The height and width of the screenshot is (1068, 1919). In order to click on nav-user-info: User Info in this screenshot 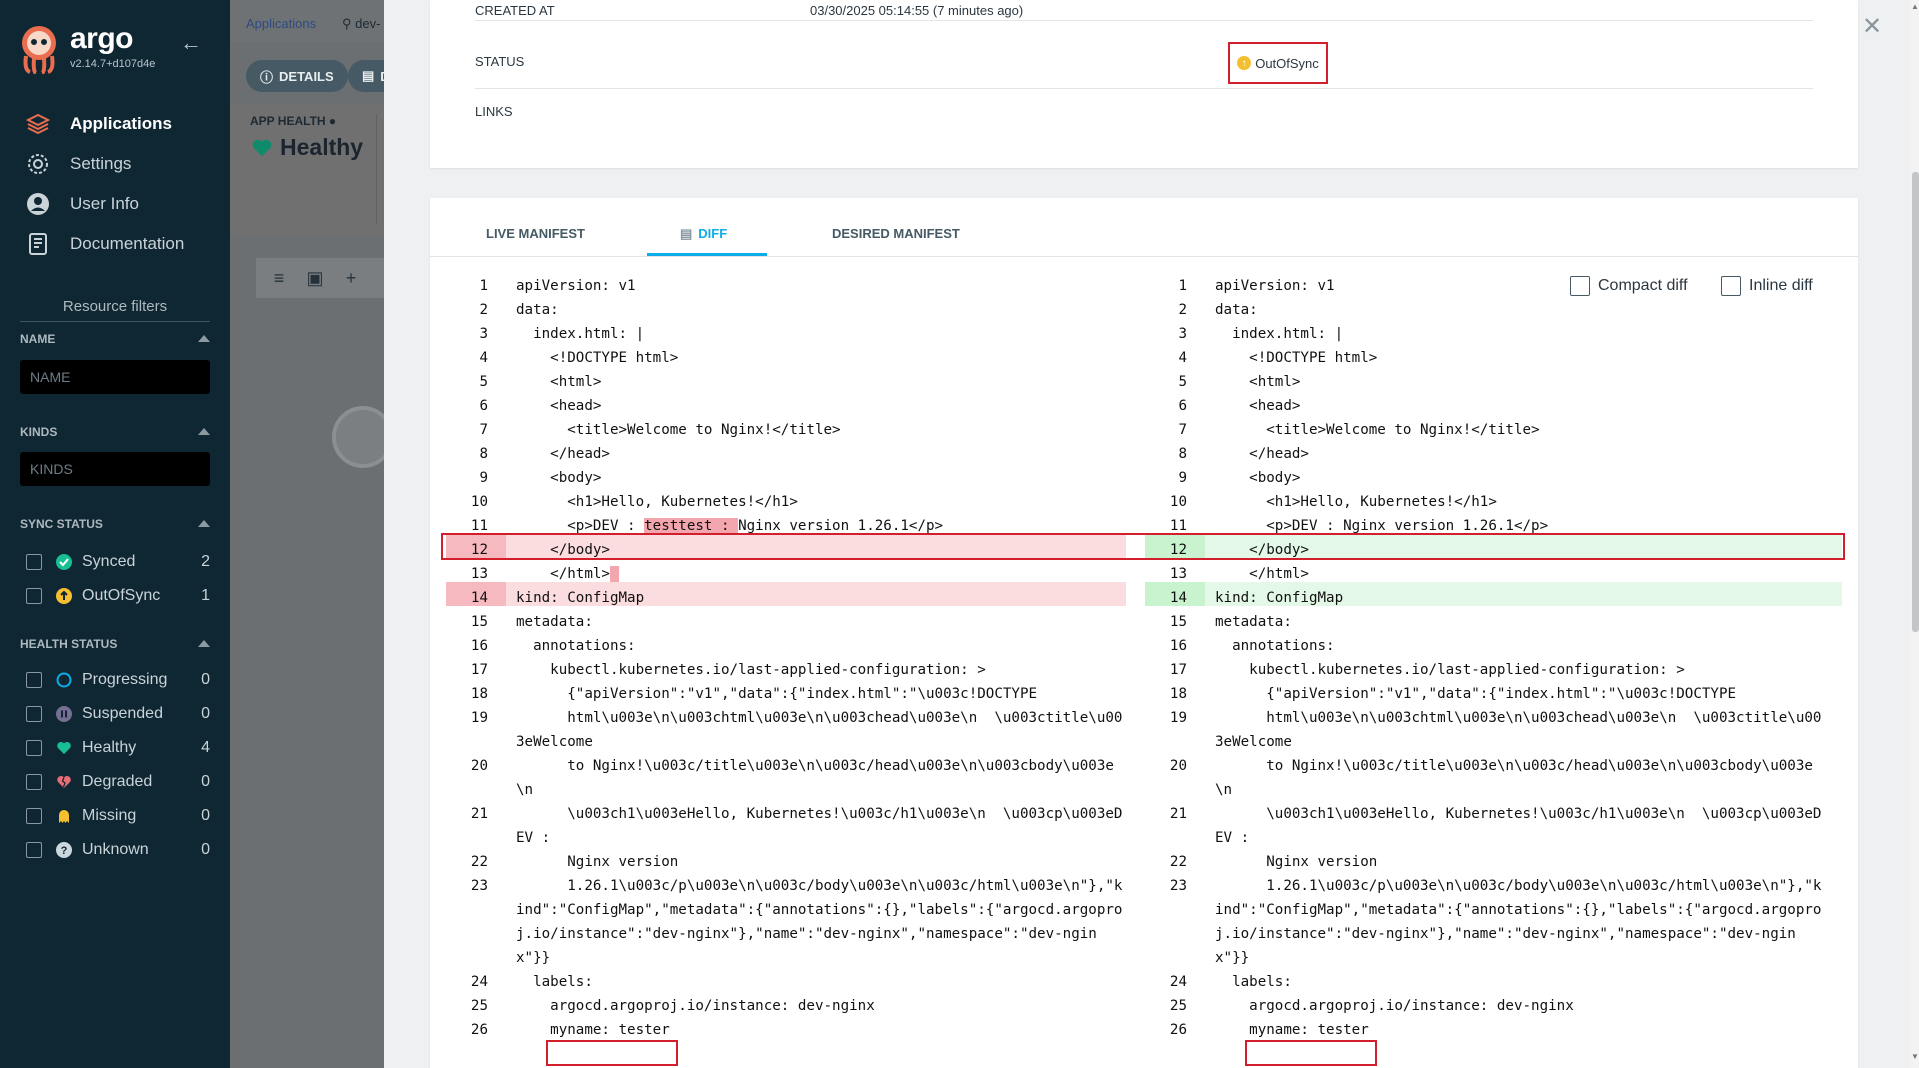, I will do `click(115, 204)`.